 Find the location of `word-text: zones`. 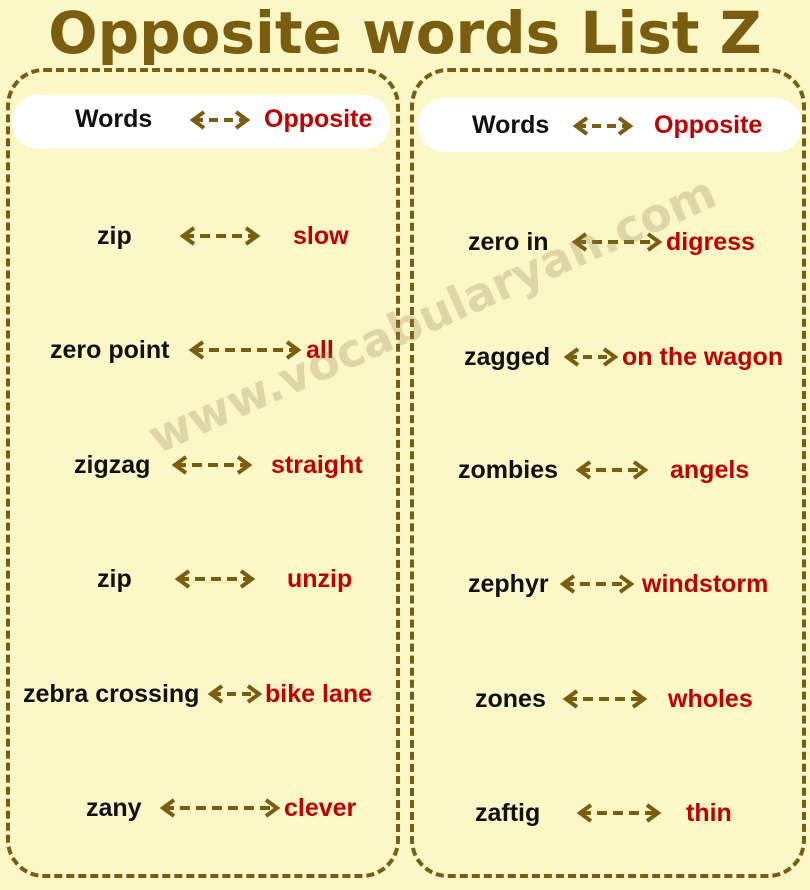

word-text: zones is located at coordinates (510, 699).